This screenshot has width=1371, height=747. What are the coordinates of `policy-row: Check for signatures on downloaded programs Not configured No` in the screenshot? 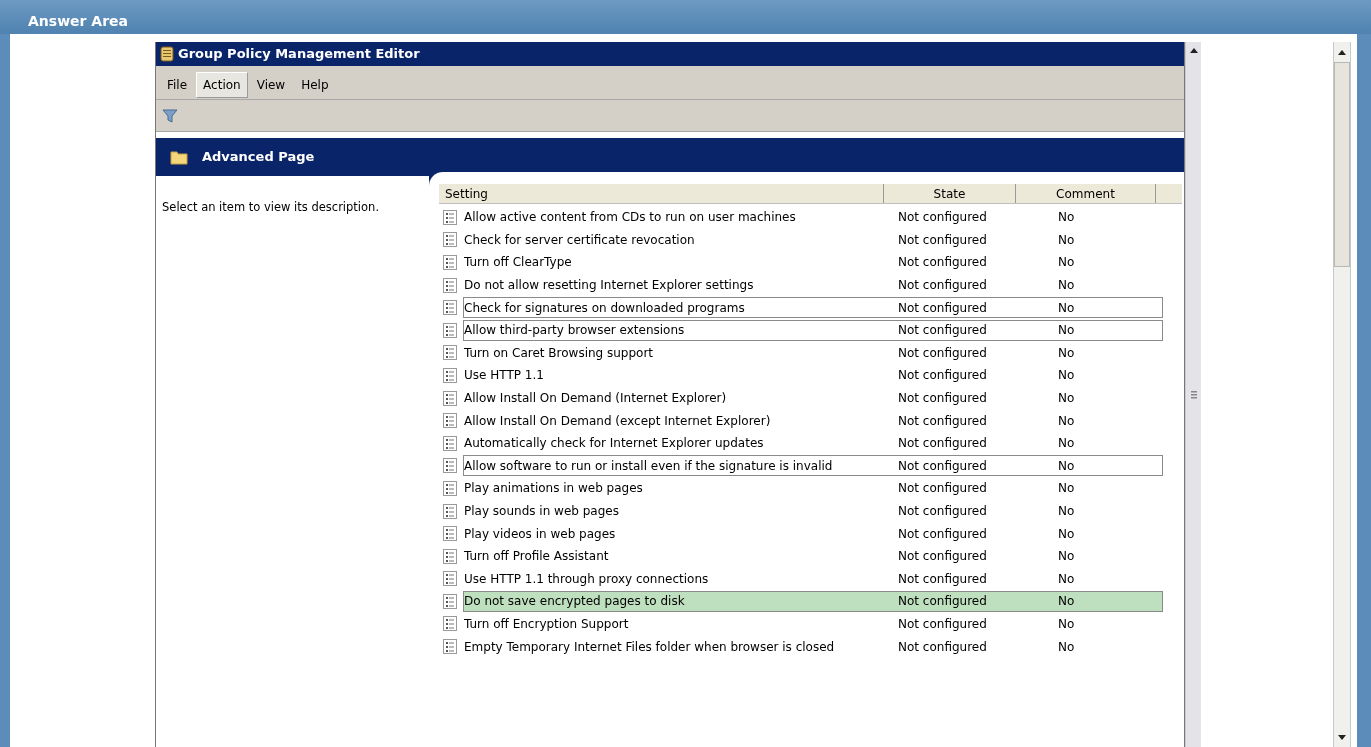 It's located at (813, 308).